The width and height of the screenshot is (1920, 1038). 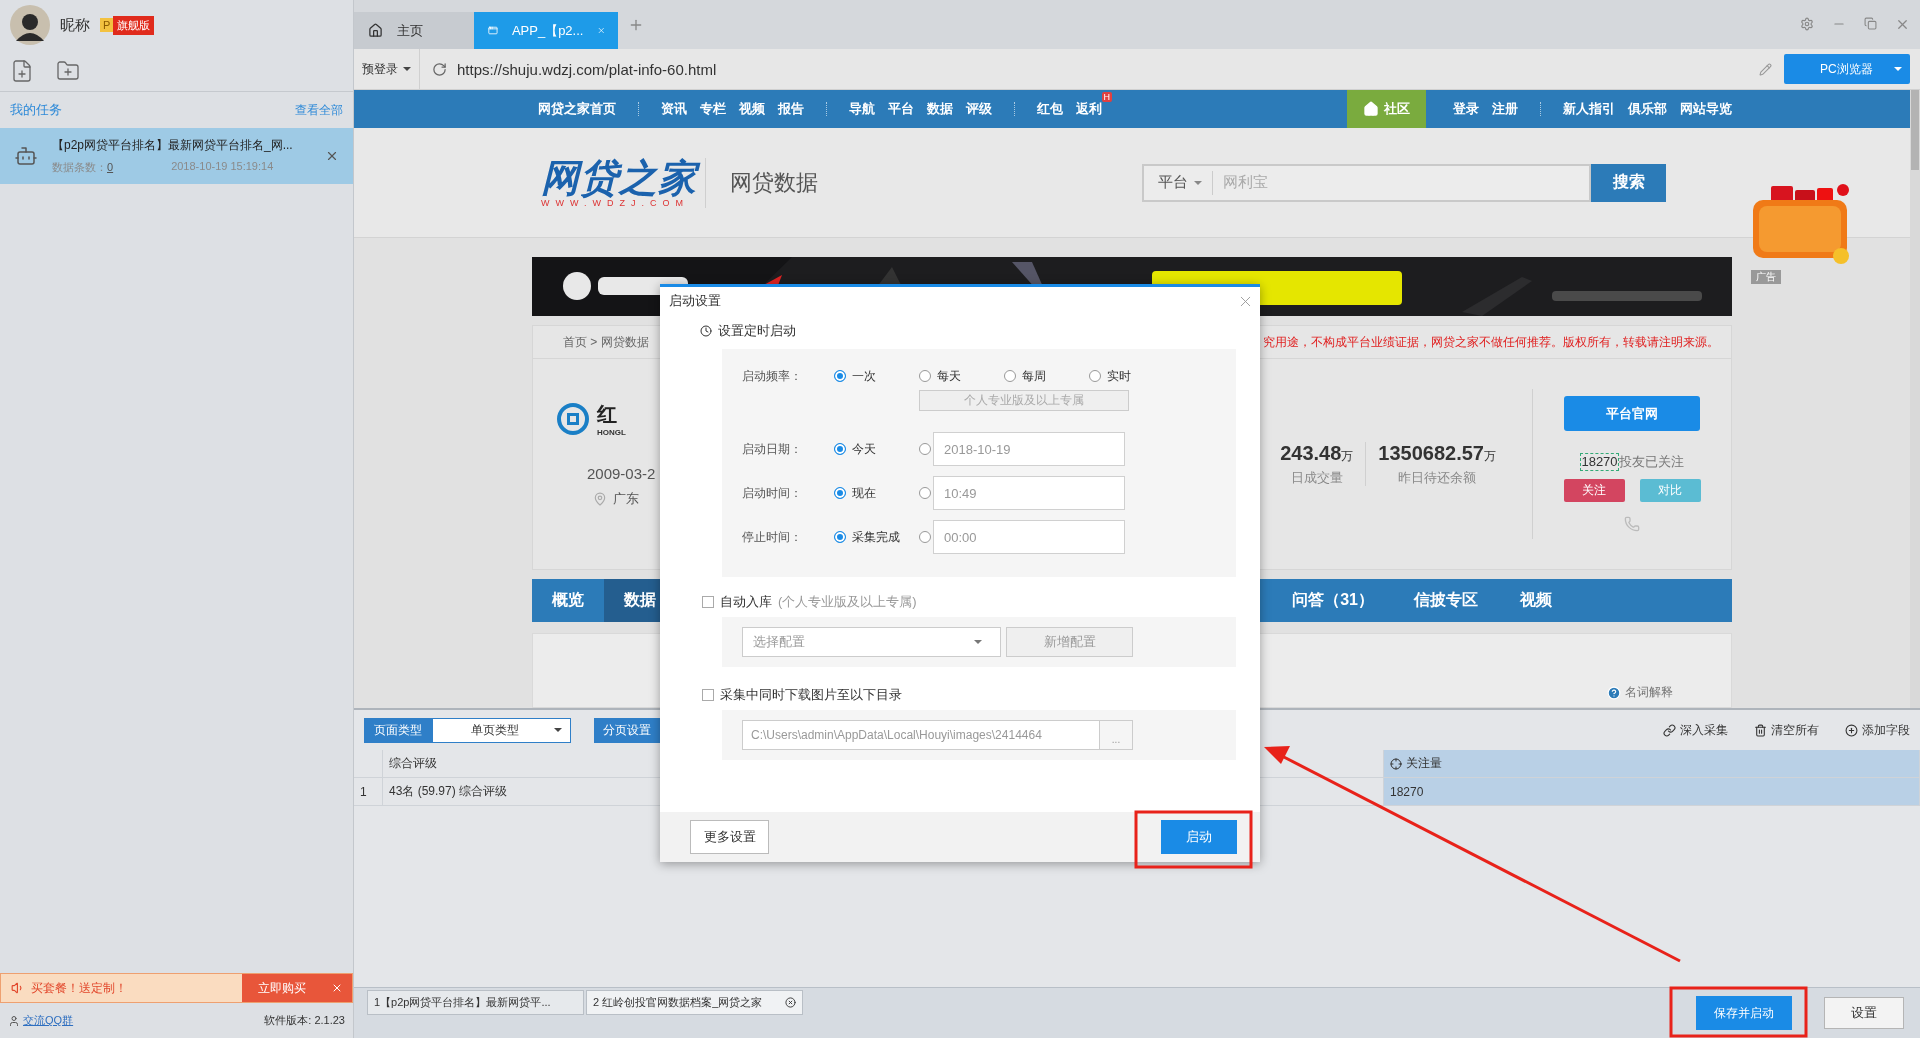 What do you see at coordinates (1034, 376) in the screenshot?
I see `radio-label: 每周` at bounding box center [1034, 376].